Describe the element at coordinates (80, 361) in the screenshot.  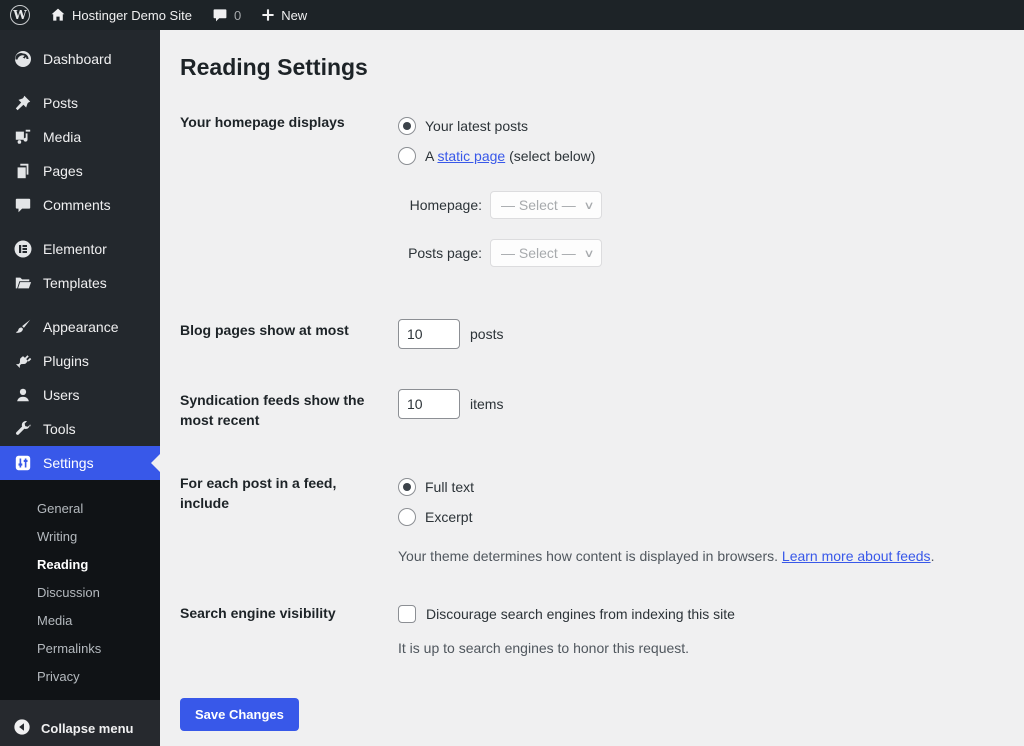
I see `sidebar-item-plugins: Plugins` at that location.